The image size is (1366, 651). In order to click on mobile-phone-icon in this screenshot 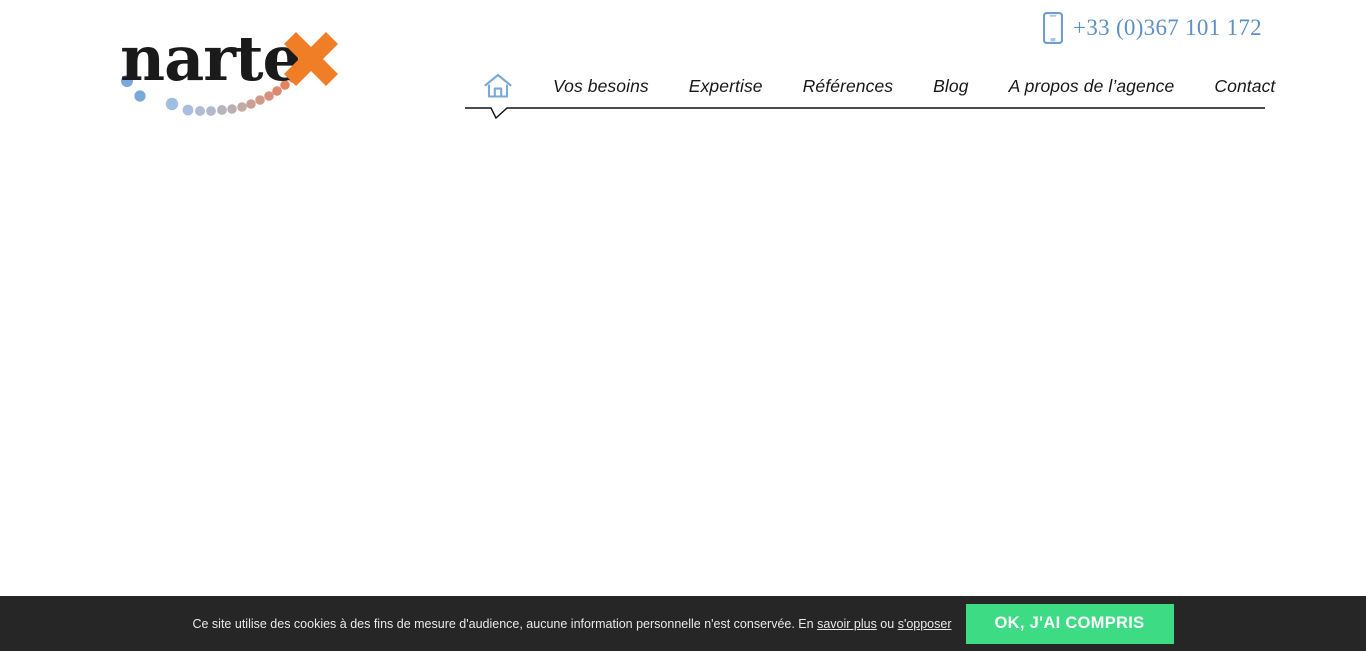, I will do `click(1053, 28)`.